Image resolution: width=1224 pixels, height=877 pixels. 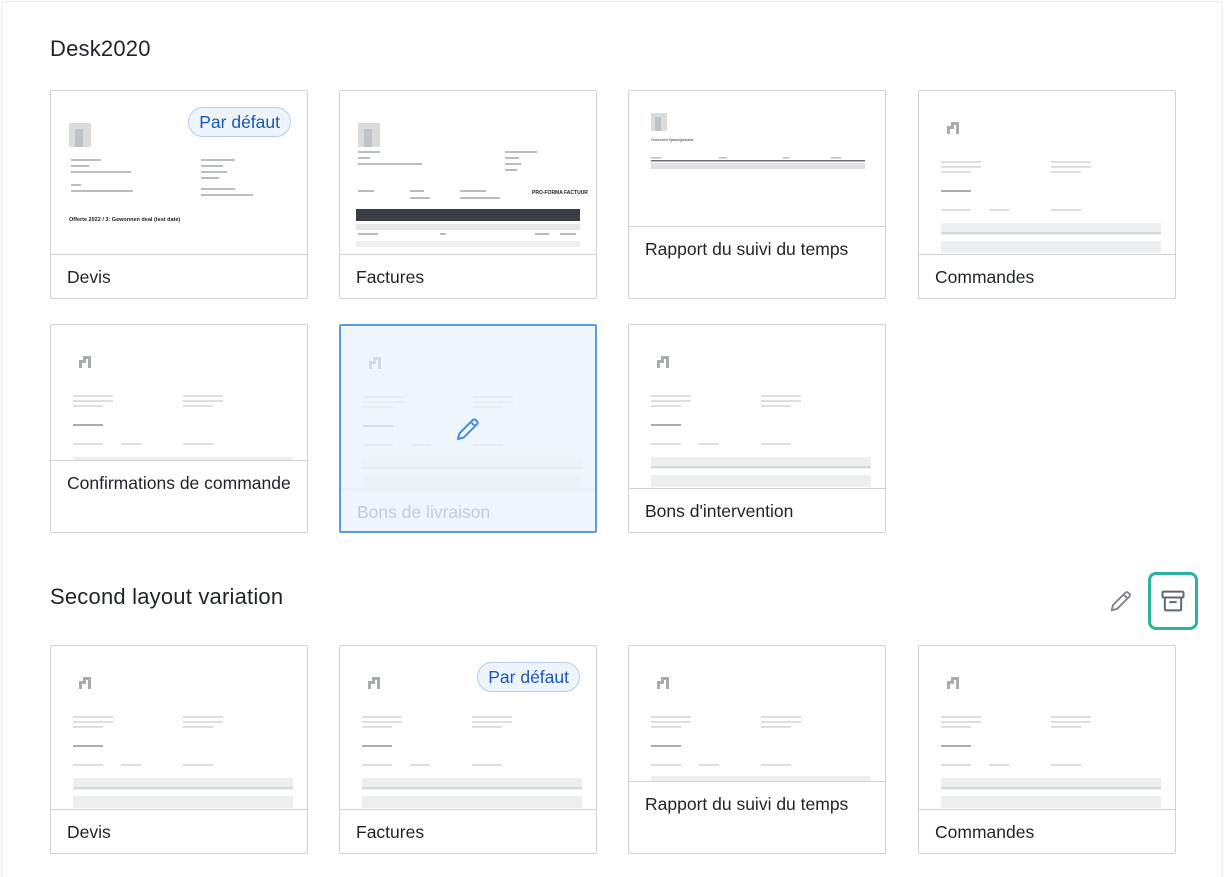 I want to click on archive-layout-button, so click(x=1173, y=601).